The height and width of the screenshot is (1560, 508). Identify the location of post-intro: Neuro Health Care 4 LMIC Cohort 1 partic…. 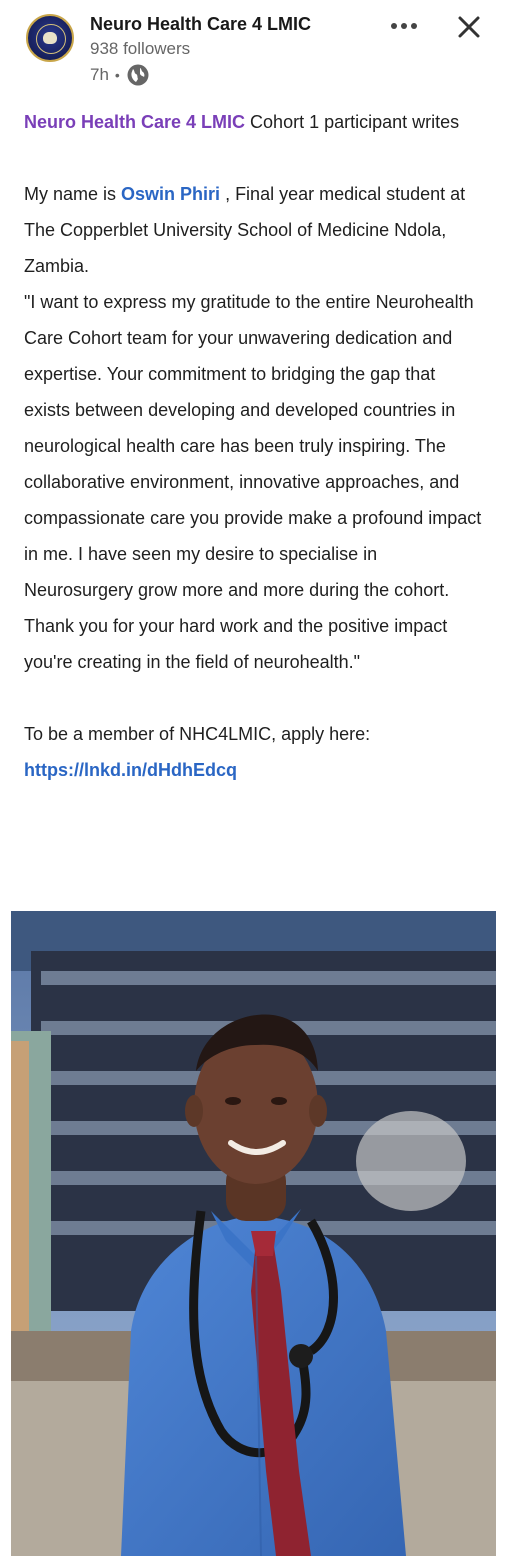
(254, 122).